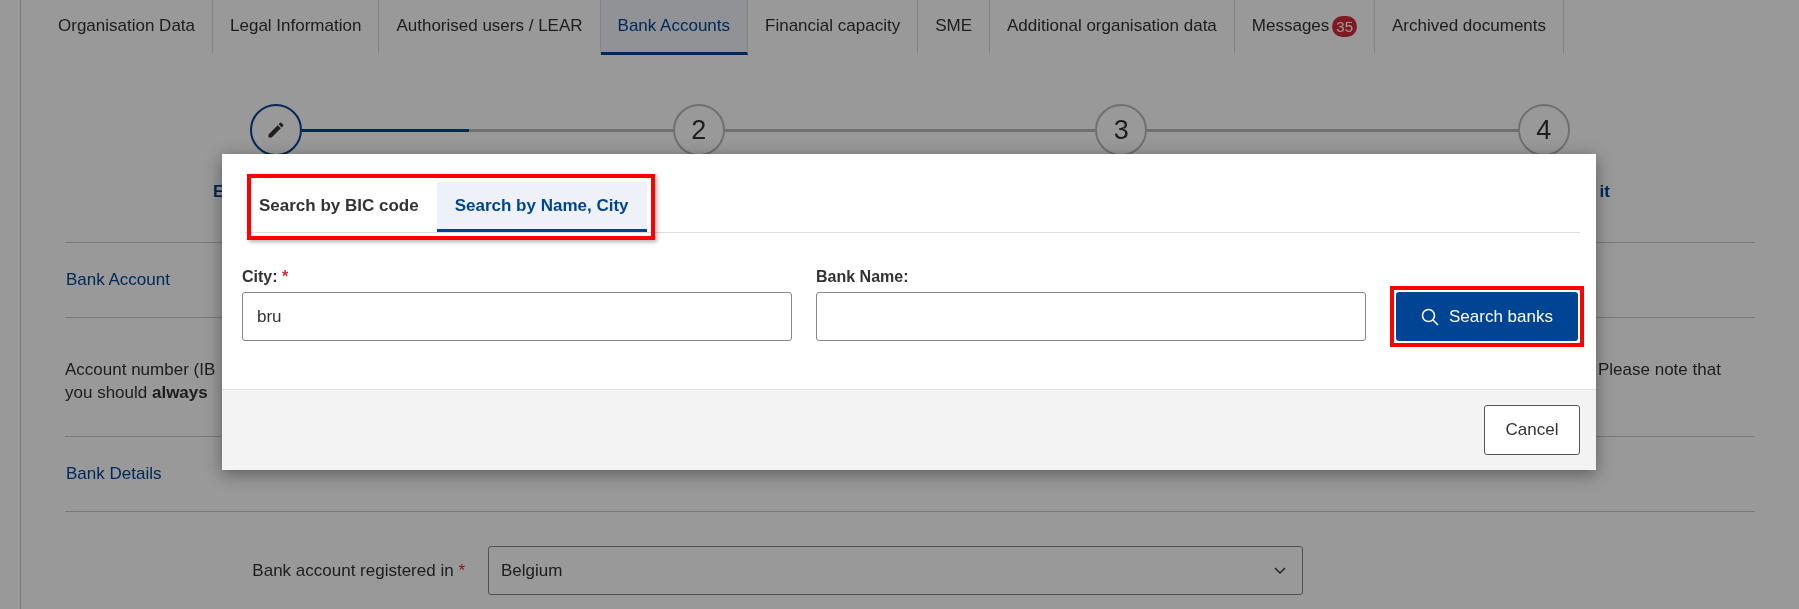 The image size is (1799, 609). What do you see at coordinates (1604, 191) in the screenshot?
I see `step-label: it` at bounding box center [1604, 191].